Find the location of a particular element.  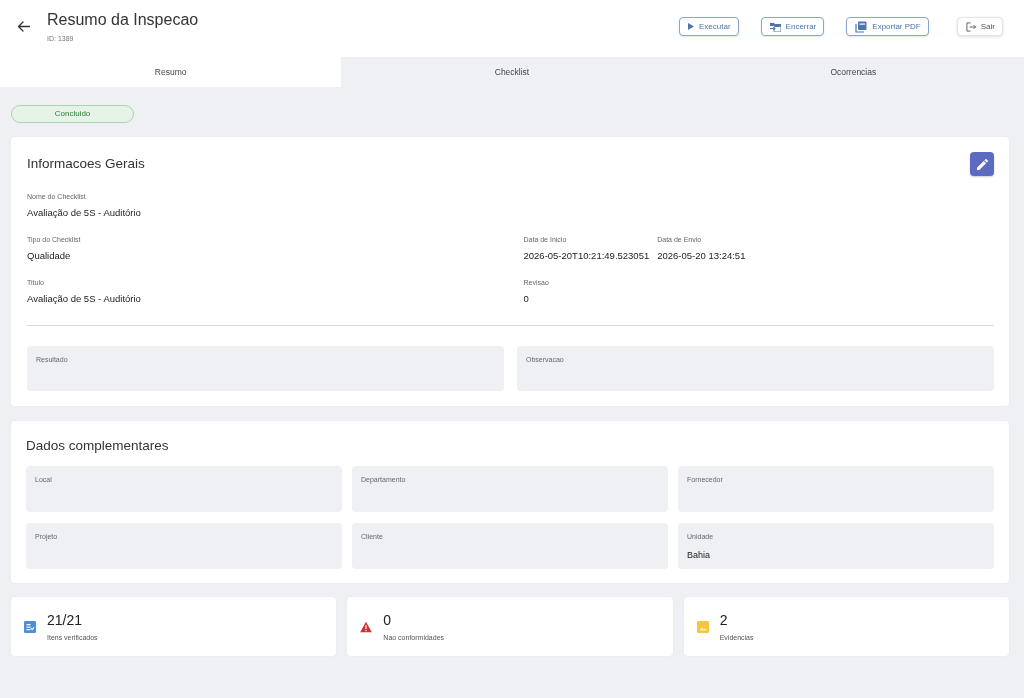

status-badge: Concluido is located at coordinates (72, 114).